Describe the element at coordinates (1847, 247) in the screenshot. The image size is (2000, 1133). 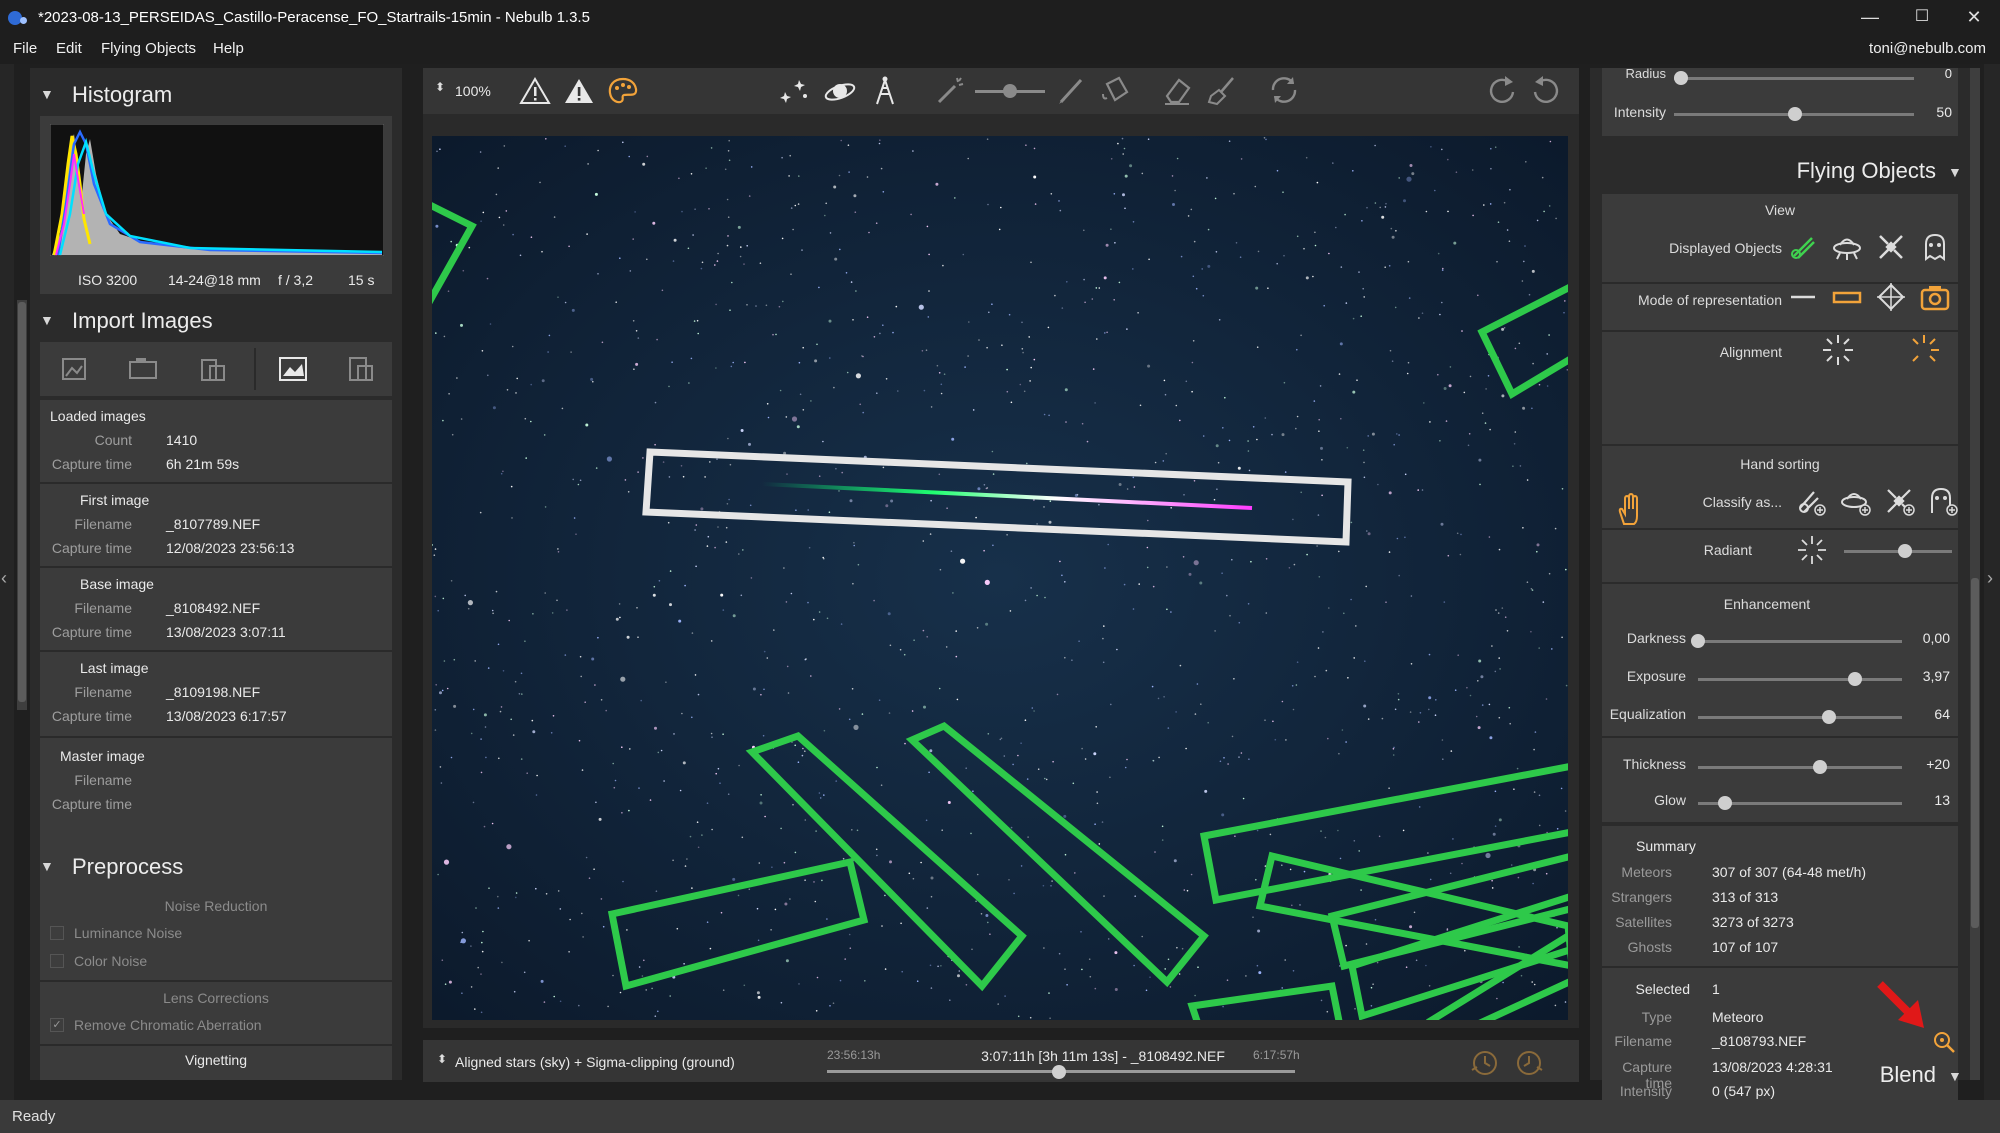
I see `ufo-filter-icon` at that location.